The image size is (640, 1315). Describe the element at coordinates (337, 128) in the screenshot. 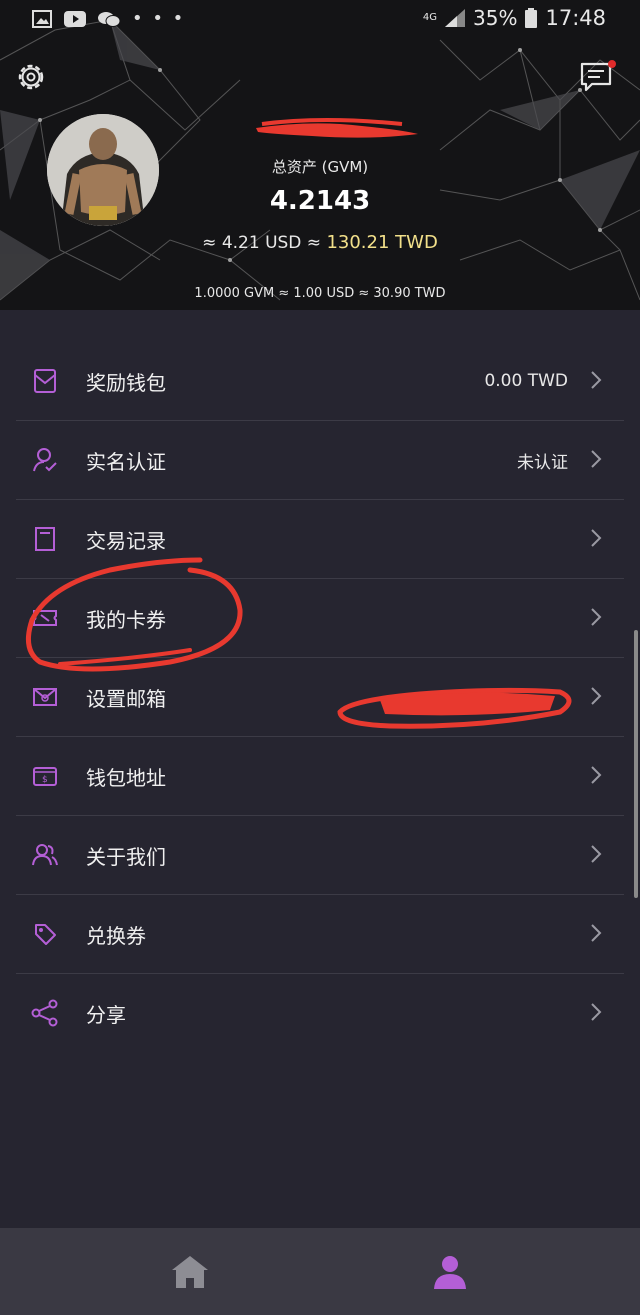

I see `redacted-username` at that location.